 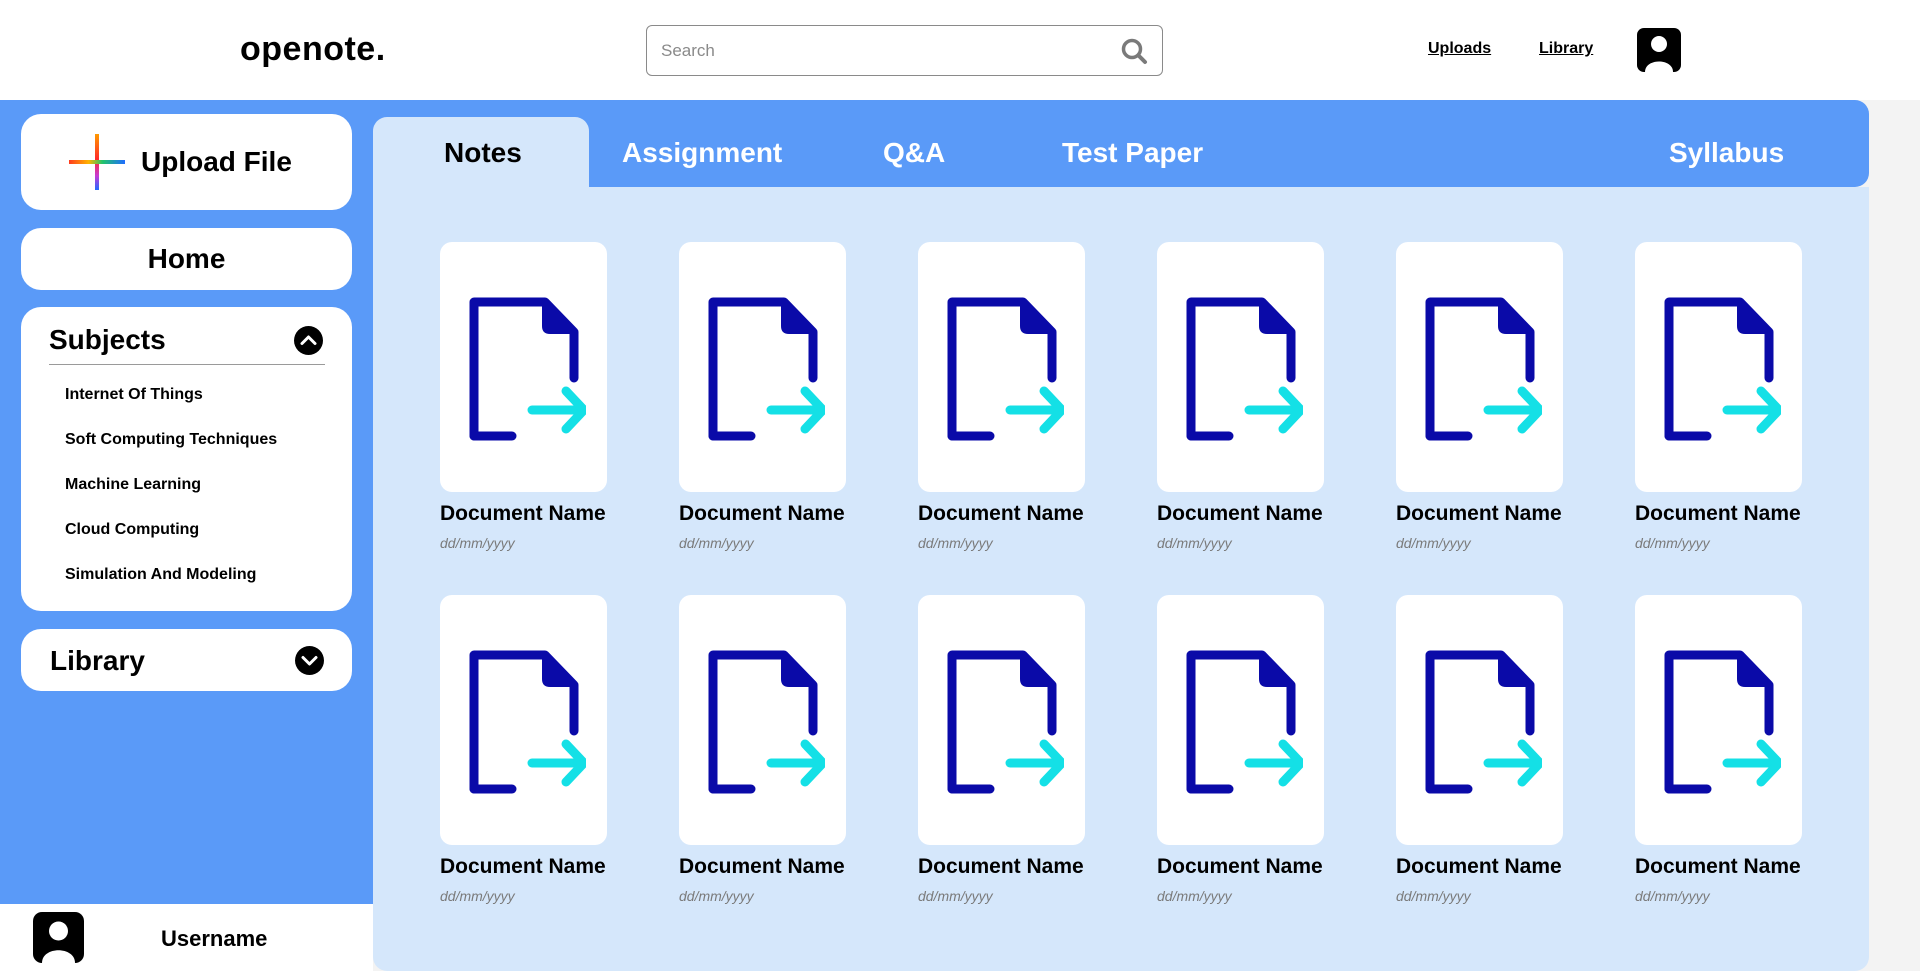 I want to click on chevron-down-icon, so click(x=309, y=660).